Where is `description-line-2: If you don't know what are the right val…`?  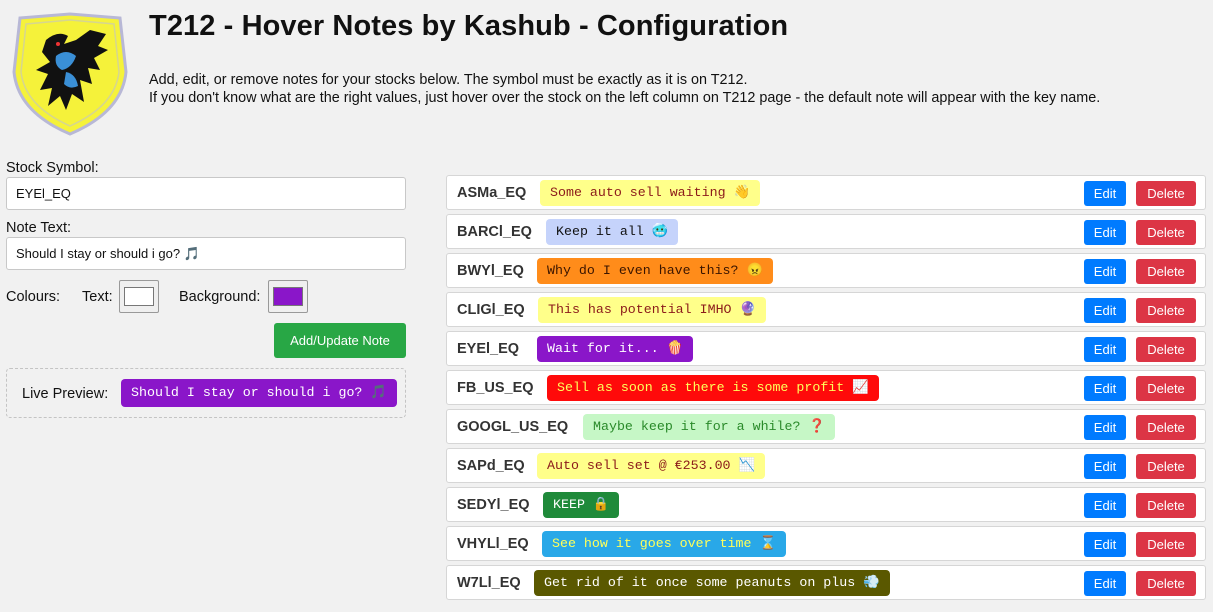
description-line-2: If you don't know what are the right val… is located at coordinates (625, 98).